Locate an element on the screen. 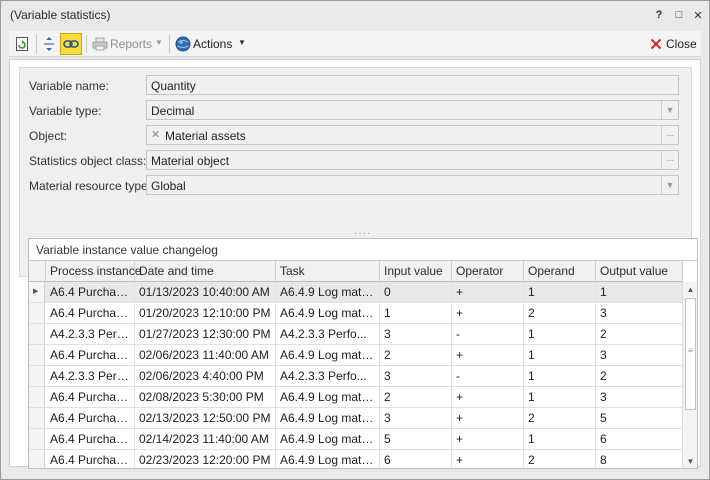  expand-button is located at coordinates (49, 44).